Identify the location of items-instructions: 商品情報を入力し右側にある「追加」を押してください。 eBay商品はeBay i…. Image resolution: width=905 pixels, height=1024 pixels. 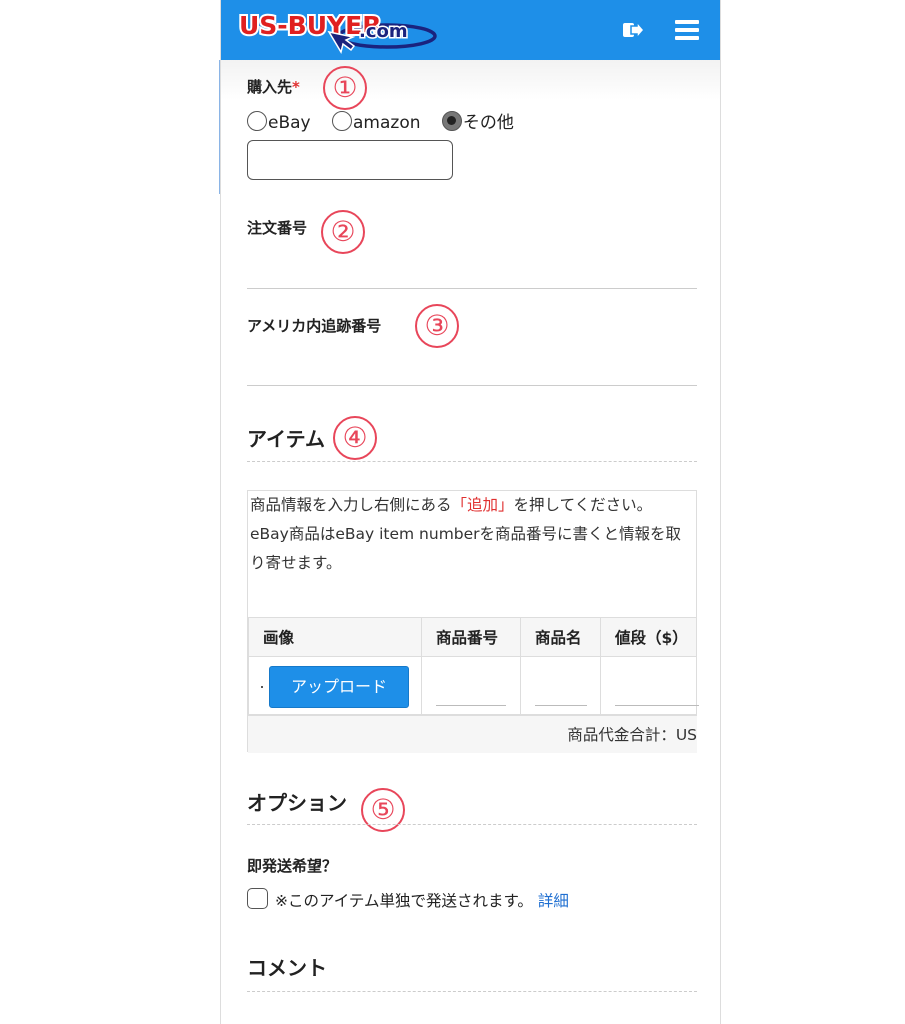
(472, 534).